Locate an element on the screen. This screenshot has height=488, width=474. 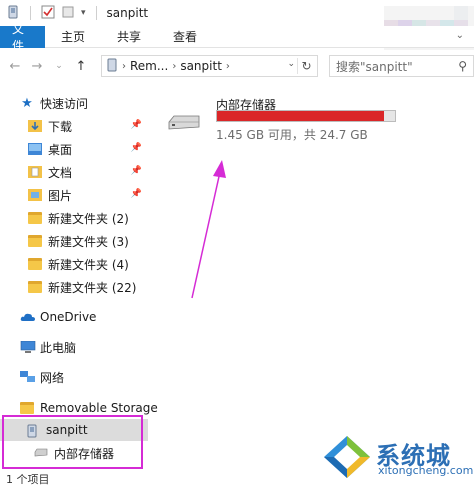
nav-item-desktop: 桌面 📌 is located at coordinates (74, 149).